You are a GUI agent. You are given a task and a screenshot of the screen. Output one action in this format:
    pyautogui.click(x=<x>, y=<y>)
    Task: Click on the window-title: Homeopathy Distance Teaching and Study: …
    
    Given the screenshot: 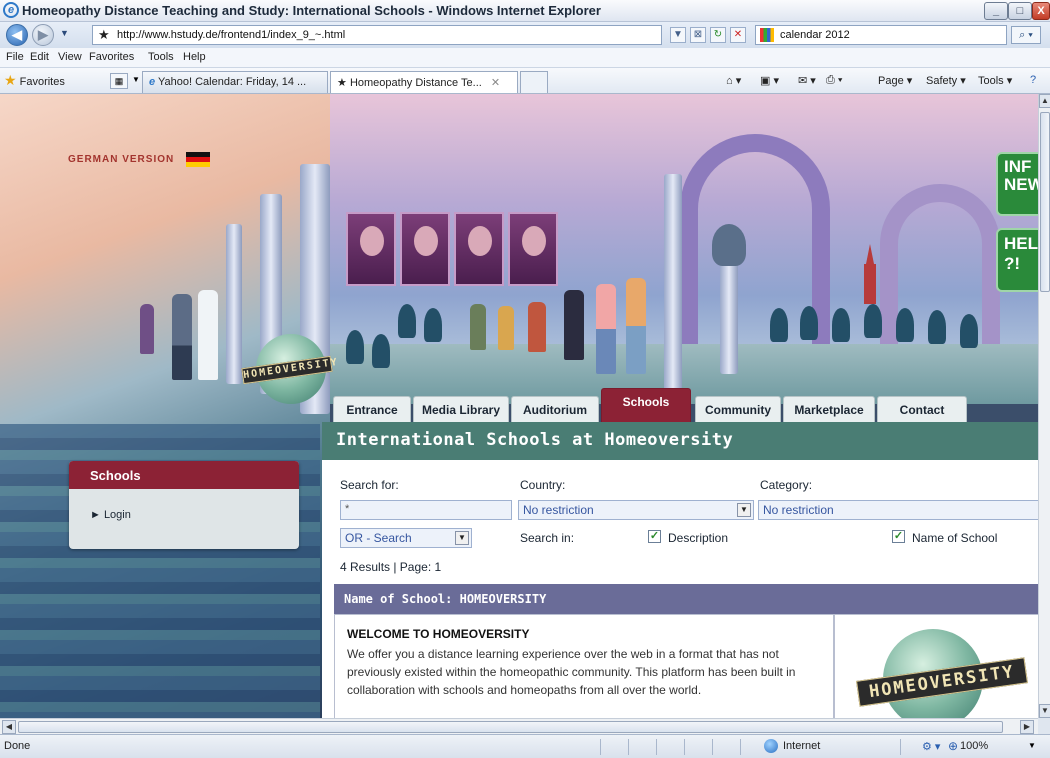 What is the action you would take?
    pyautogui.click(x=311, y=10)
    